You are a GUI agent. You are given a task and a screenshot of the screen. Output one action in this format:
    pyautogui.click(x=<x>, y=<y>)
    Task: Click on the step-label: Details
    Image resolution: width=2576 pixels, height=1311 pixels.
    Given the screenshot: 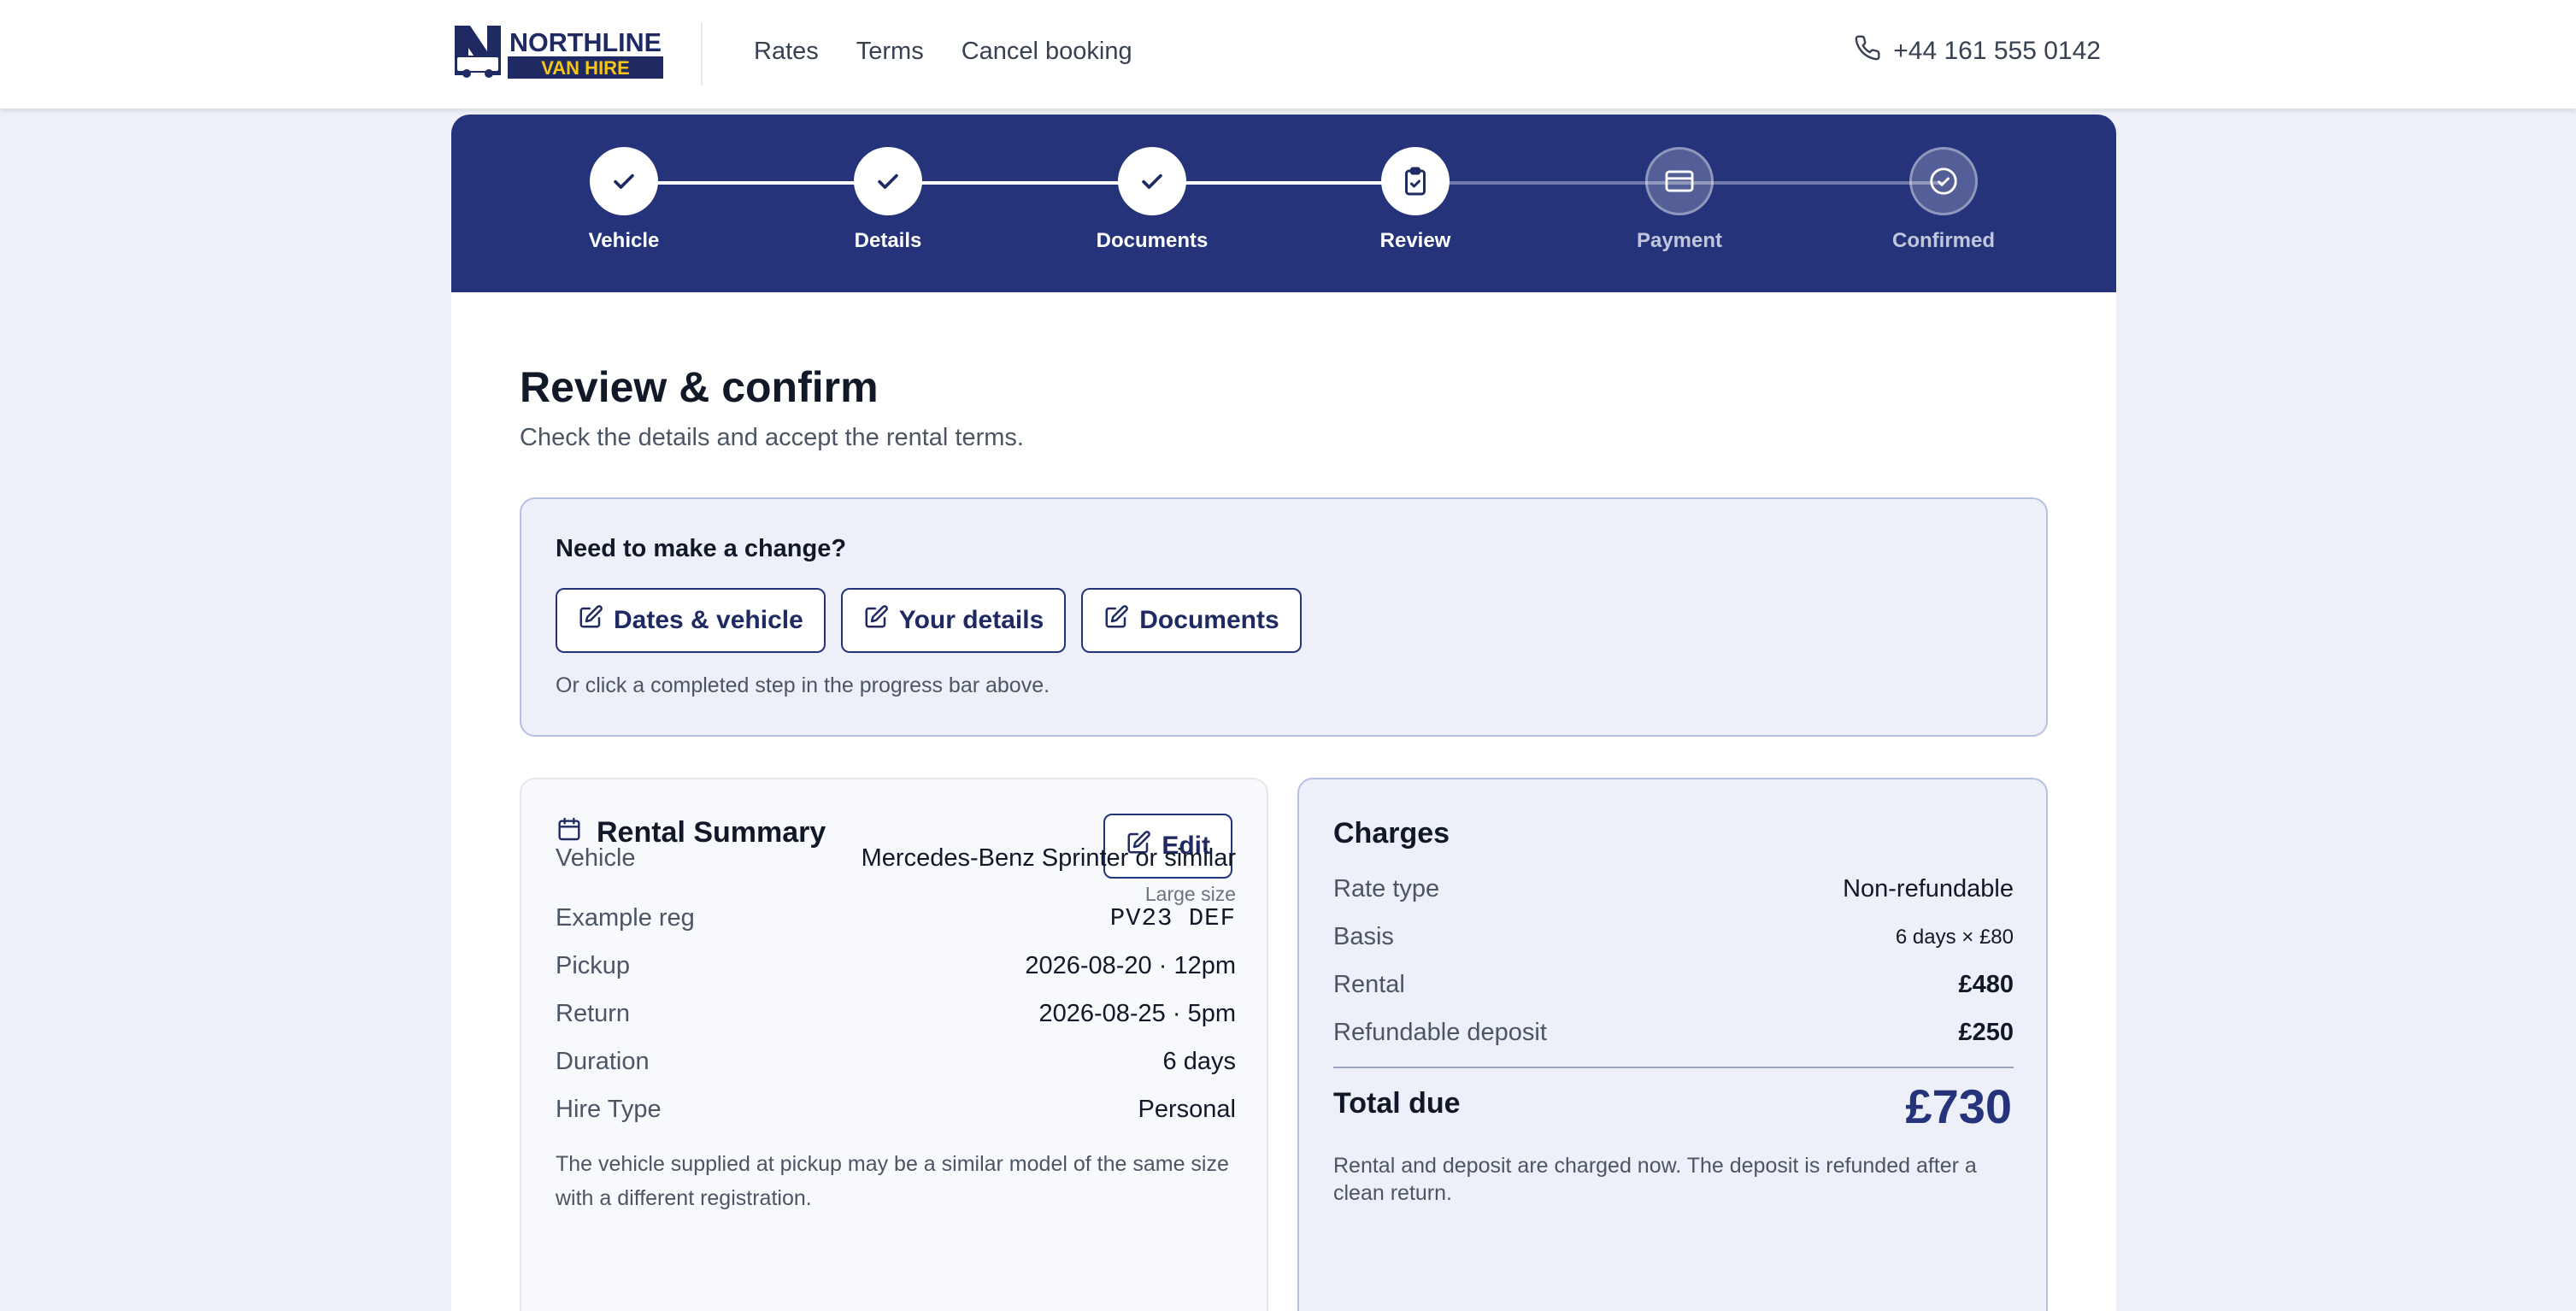 What is the action you would take?
    pyautogui.click(x=888, y=240)
    